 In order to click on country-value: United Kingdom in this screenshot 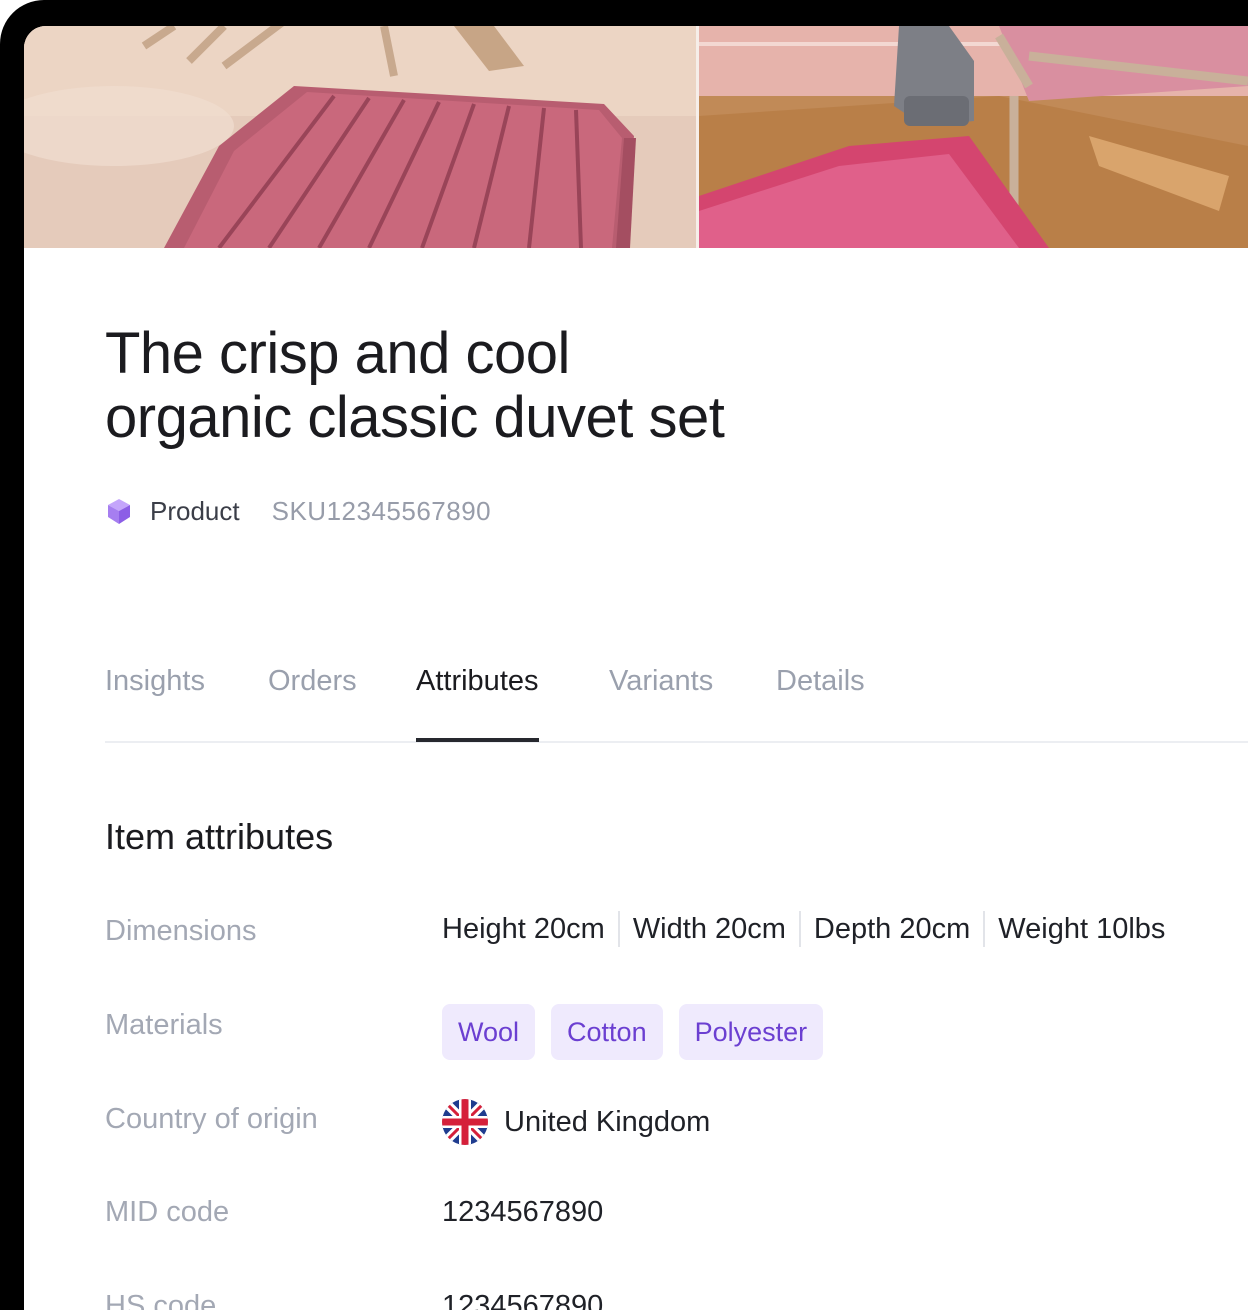, I will do `click(576, 1122)`.